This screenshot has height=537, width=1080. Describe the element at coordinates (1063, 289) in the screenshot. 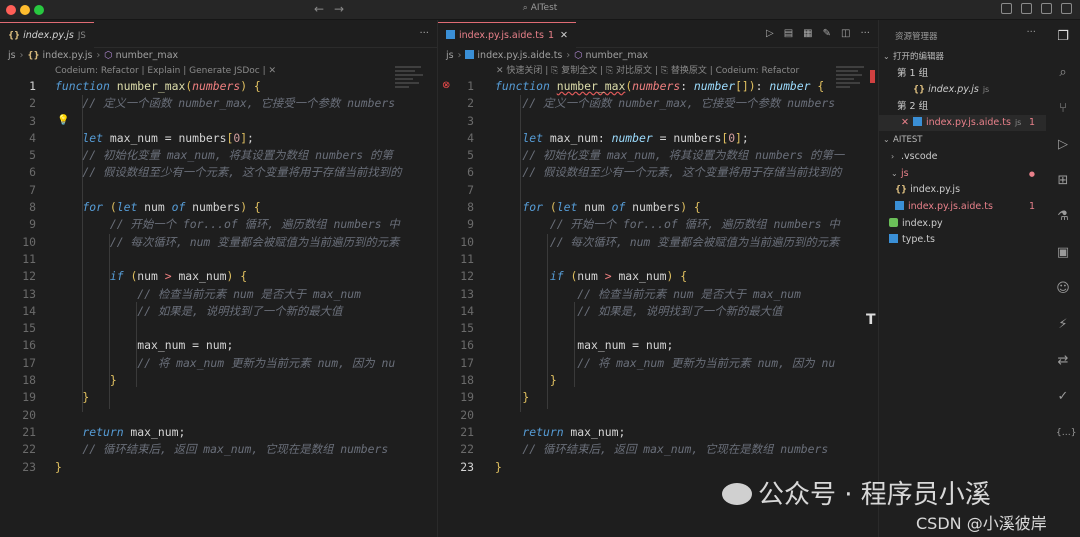

I see `copilot-icon: ☺` at that location.